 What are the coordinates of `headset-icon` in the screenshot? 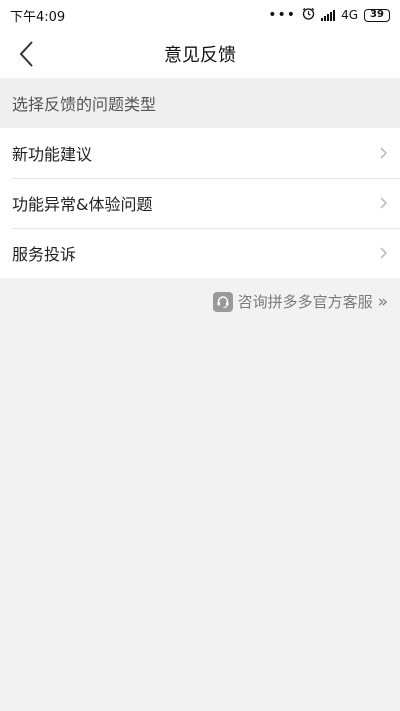 It's located at (222, 301).